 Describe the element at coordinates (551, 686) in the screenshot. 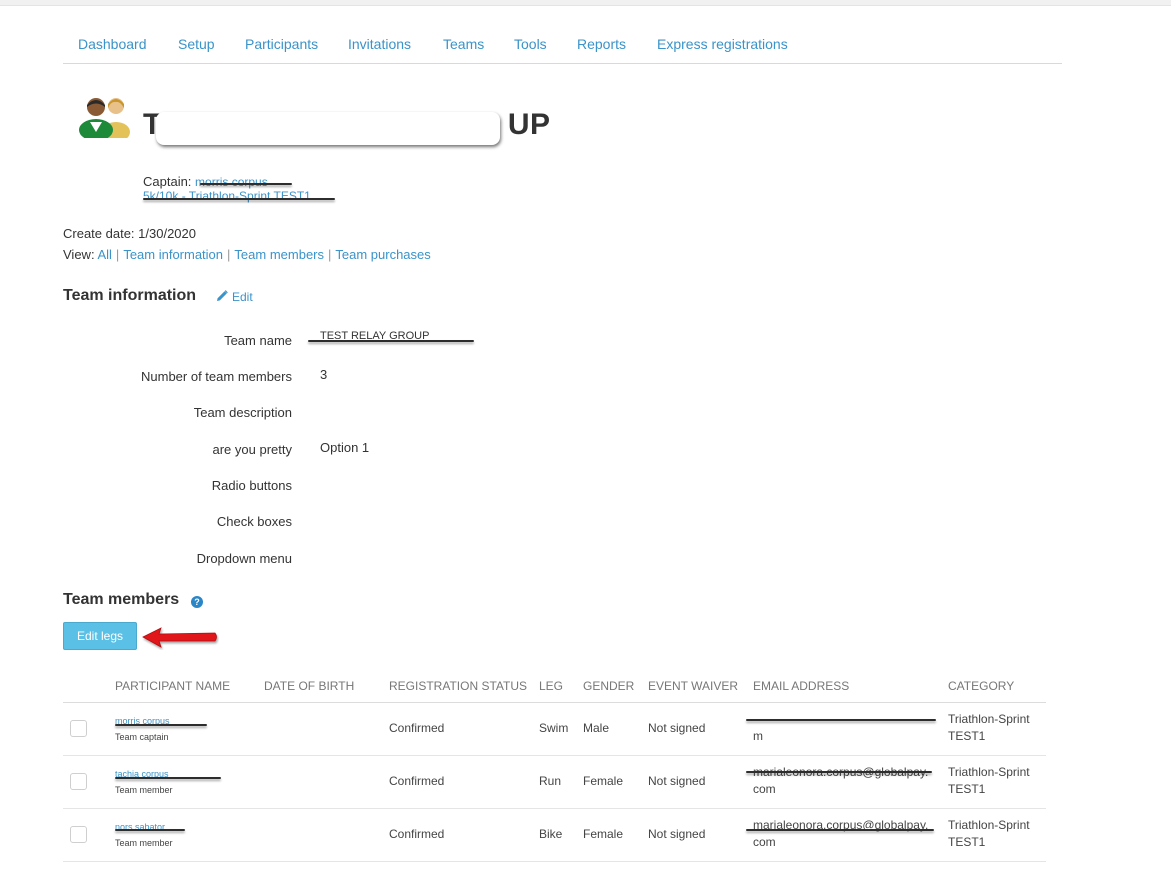

I see `column-header-leg: Leg` at that location.